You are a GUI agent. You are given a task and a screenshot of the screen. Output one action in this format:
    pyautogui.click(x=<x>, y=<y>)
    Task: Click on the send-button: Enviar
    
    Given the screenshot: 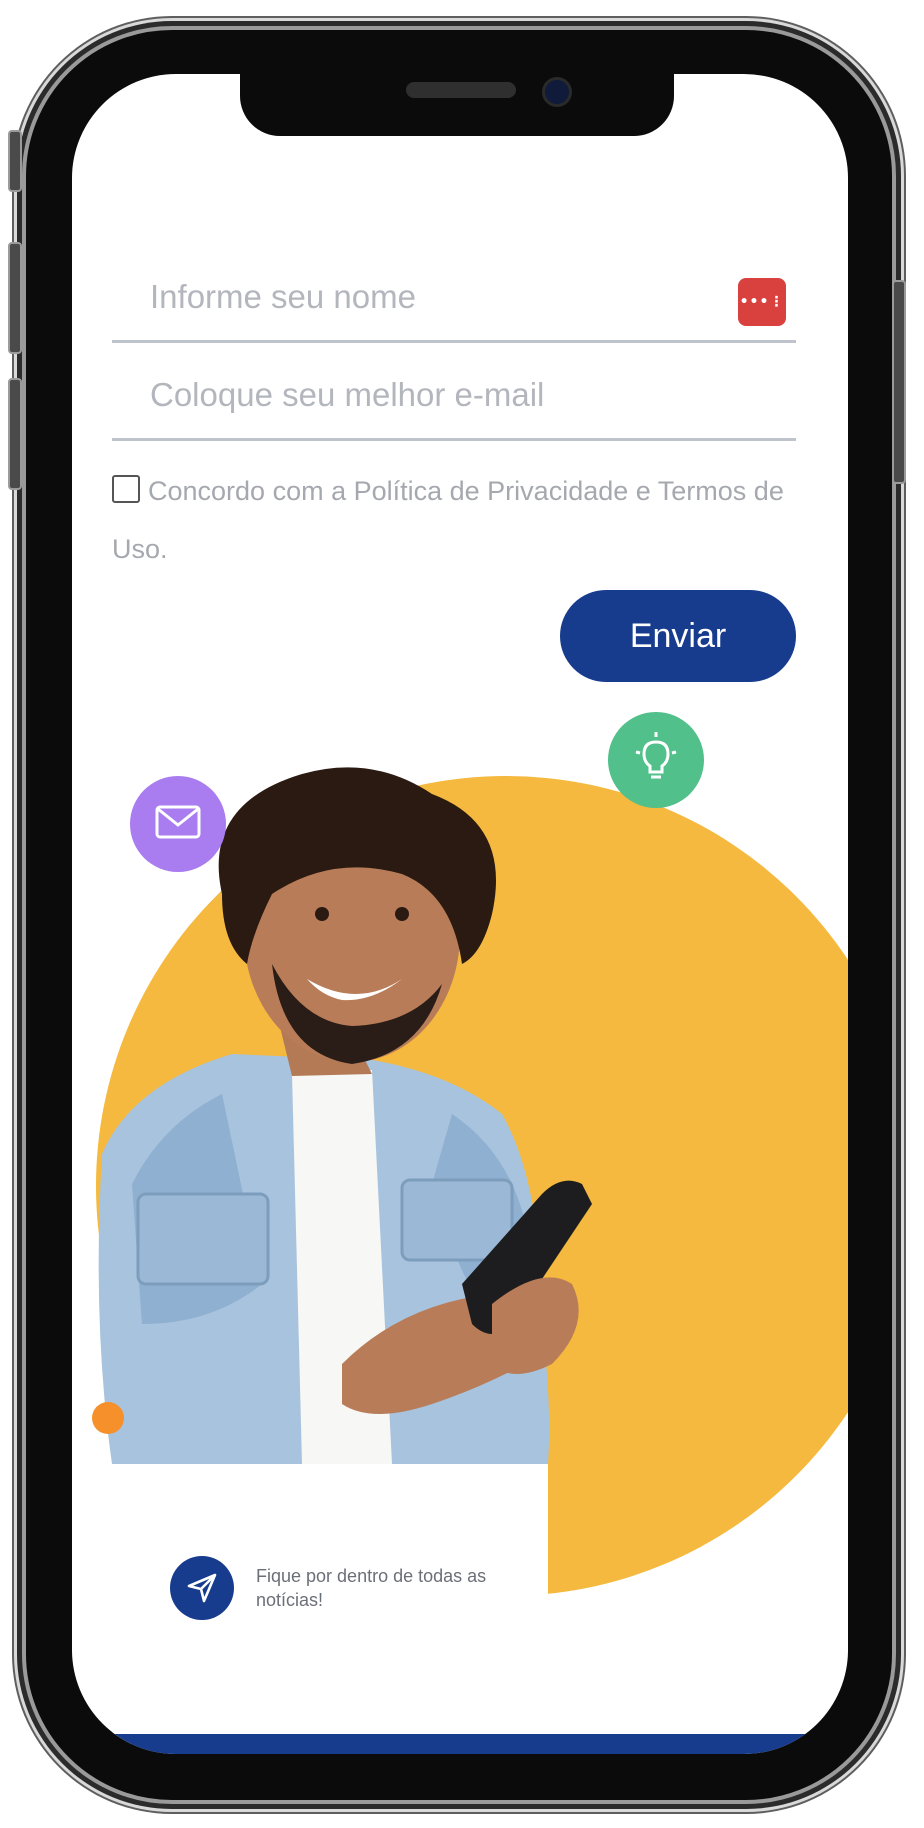 What is the action you would take?
    pyautogui.click(x=678, y=636)
    